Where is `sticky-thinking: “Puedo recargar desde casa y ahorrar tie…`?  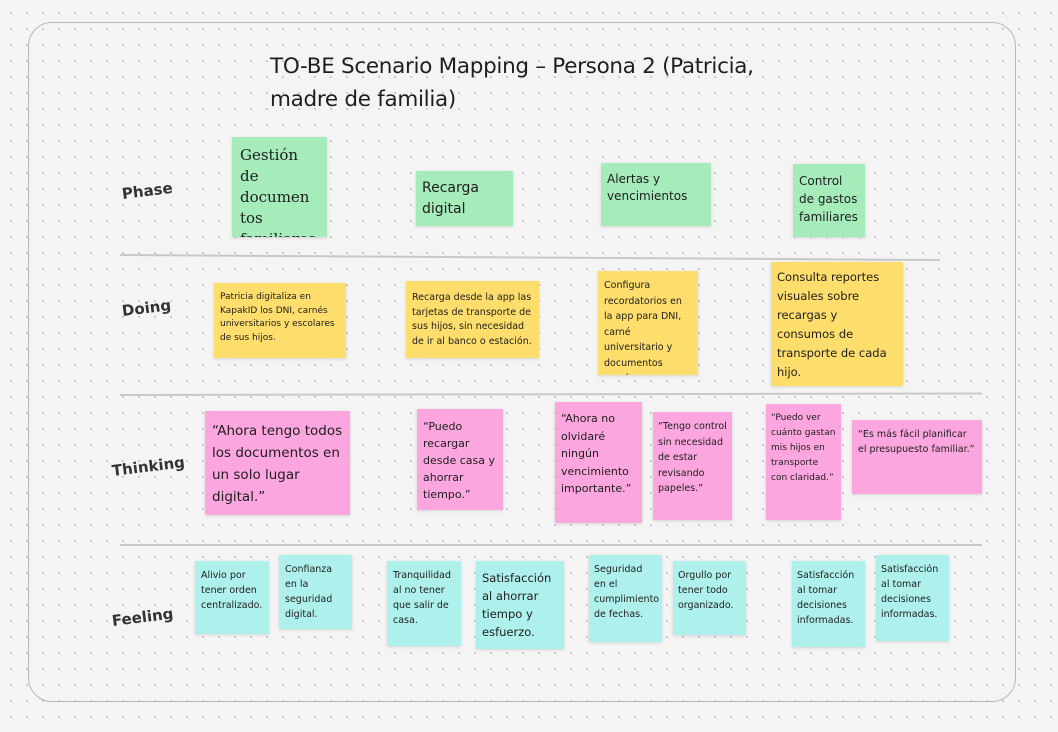
sticky-thinking: “Puedo recargar desde casa y ahorrar tie… is located at coordinates (460, 459).